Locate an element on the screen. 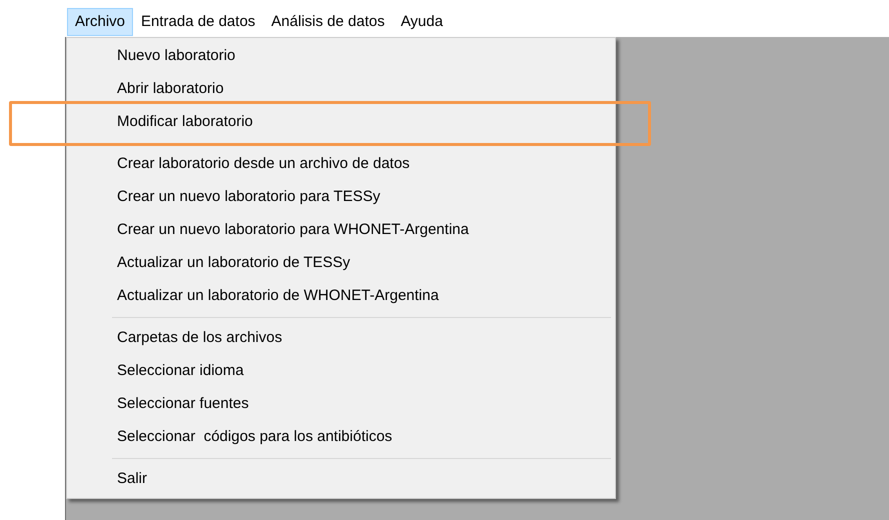 This screenshot has width=889, height=520. menu-item: Crear un nuevo laboratorio para TESSy is located at coordinates (341, 197).